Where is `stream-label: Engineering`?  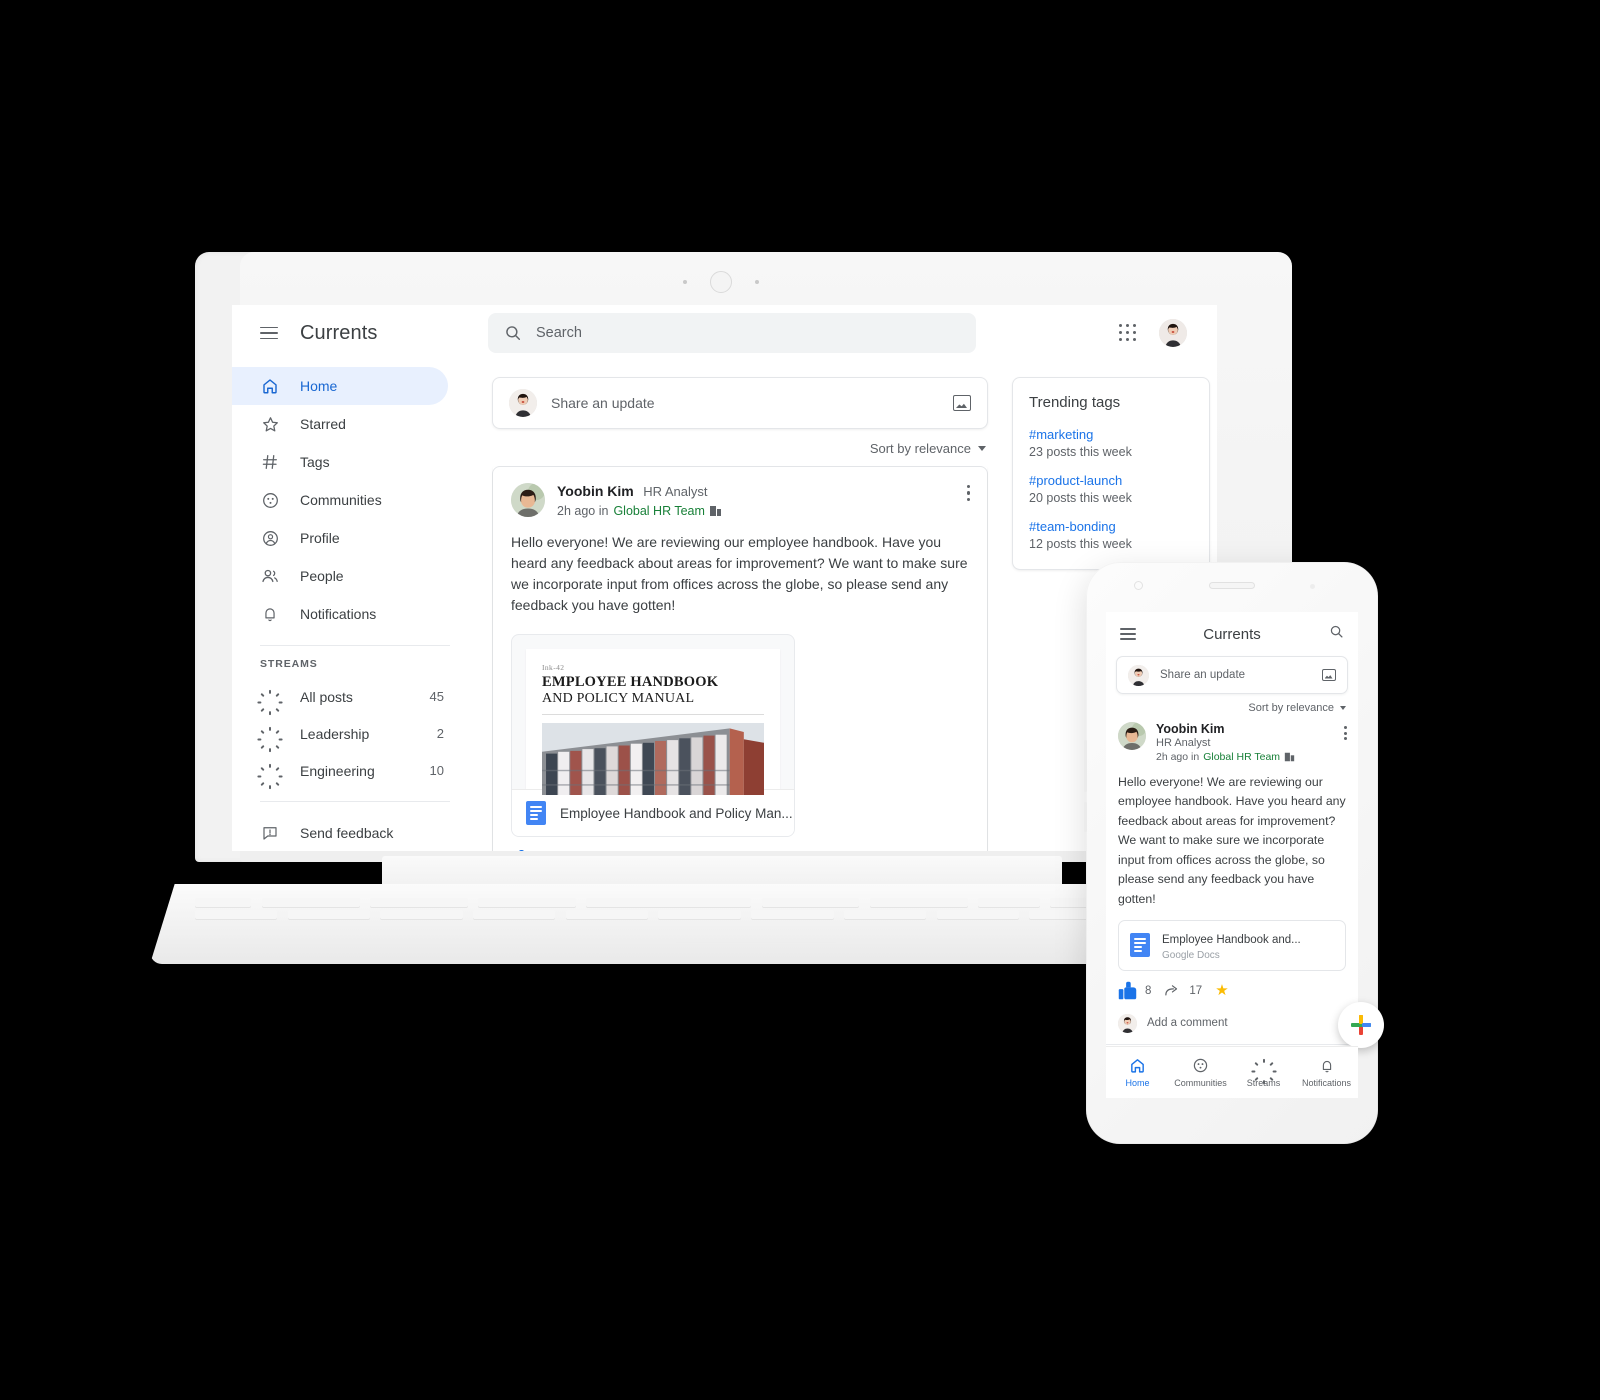 stream-label: Engineering is located at coordinates (337, 770).